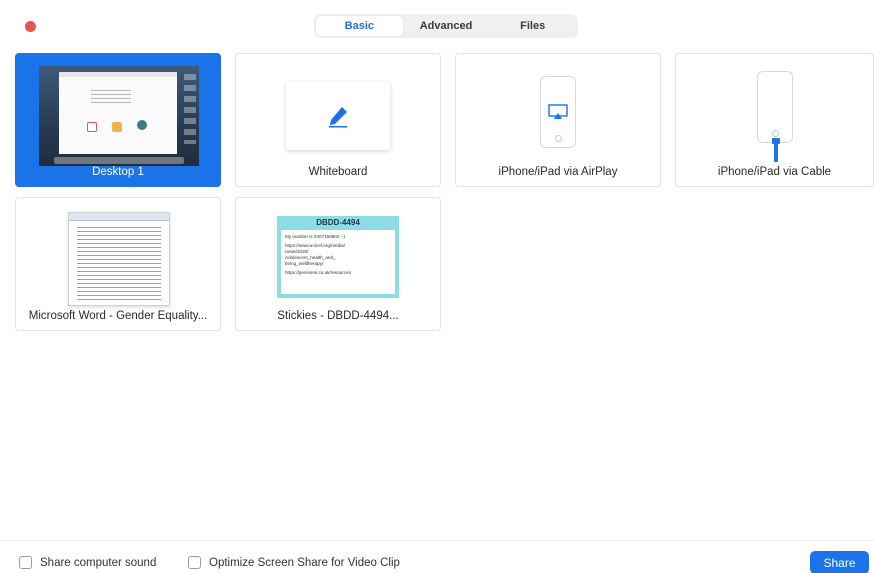 The image size is (874, 573). I want to click on close-window-button, so click(30, 26).